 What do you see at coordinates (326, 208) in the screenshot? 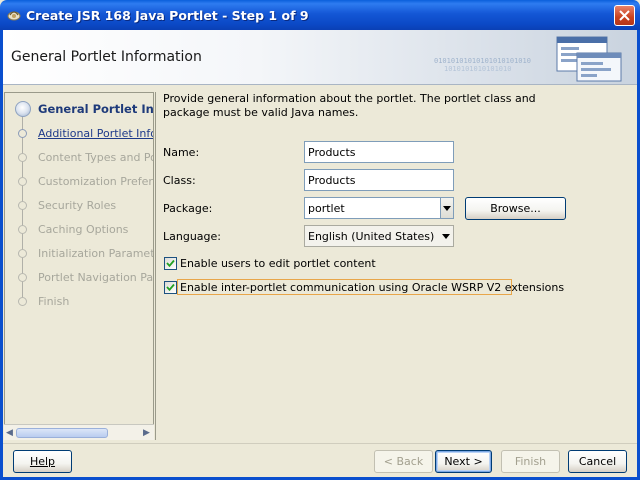
I see `package-value: portlet` at bounding box center [326, 208].